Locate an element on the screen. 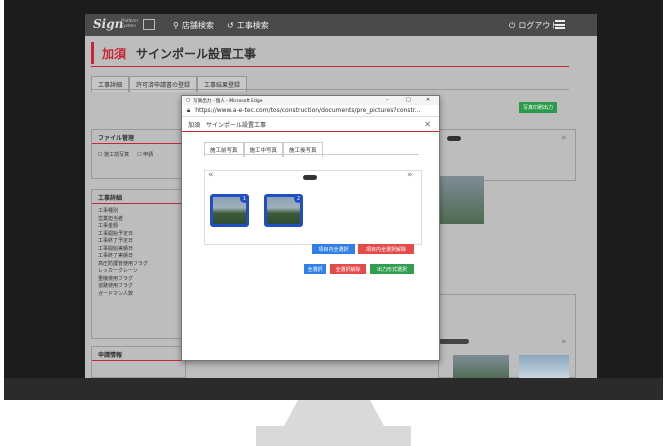 This screenshot has height=446, width=667. list-item: レッカークレーン is located at coordinates (118, 271).